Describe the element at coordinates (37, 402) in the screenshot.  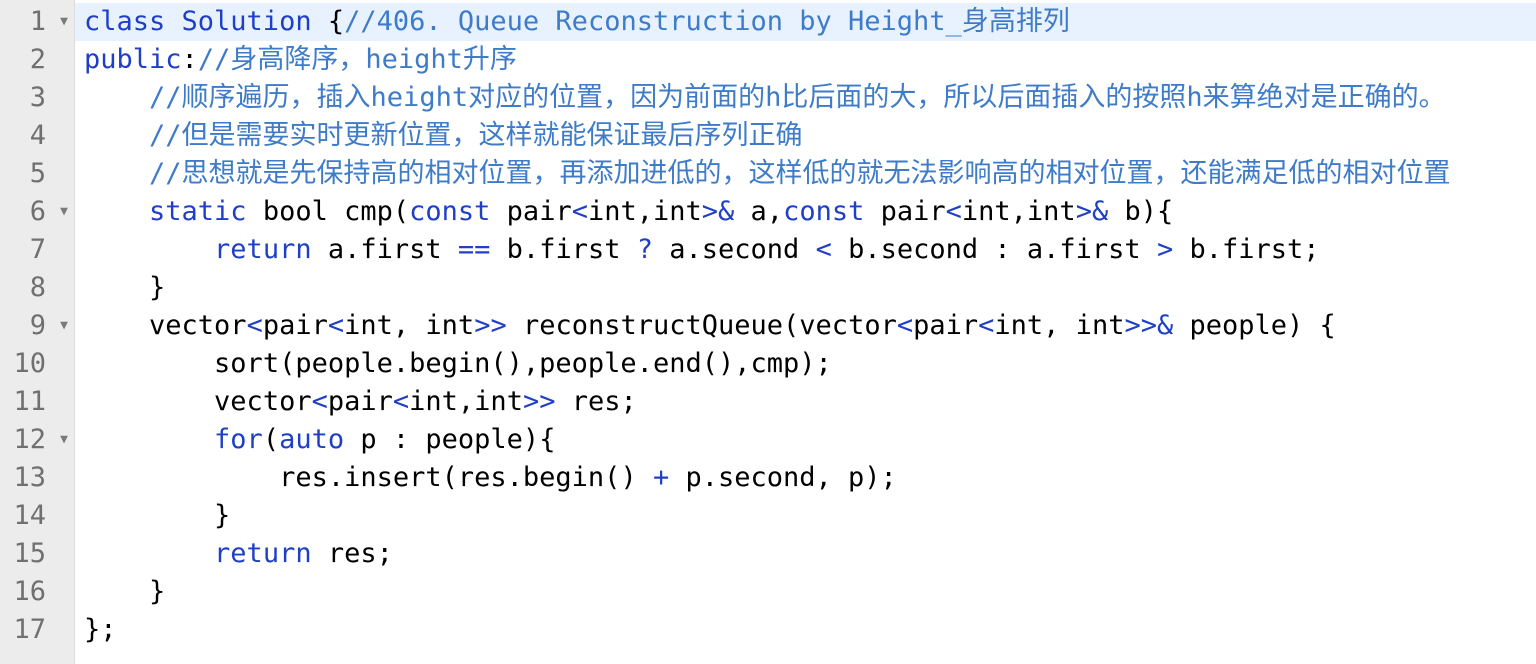
I see `gutter-row: 11` at that location.